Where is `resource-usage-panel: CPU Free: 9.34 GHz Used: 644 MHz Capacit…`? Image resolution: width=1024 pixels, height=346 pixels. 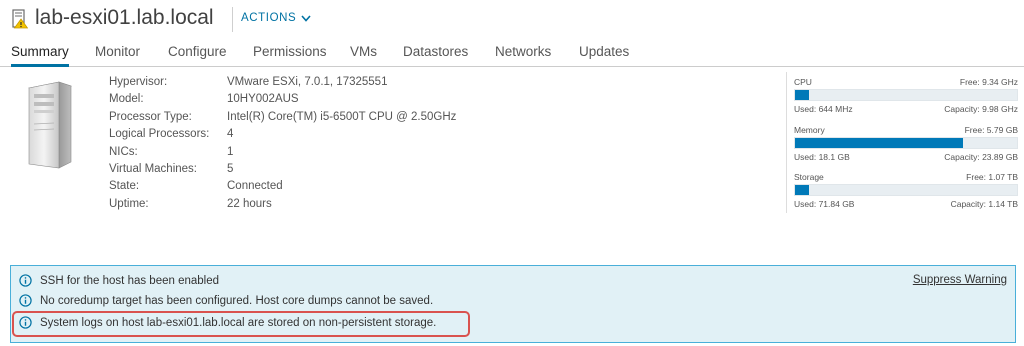
resource-usage-panel: CPU Free: 9.34 GHz Used: 644 MHz Capacit… is located at coordinates (904, 142).